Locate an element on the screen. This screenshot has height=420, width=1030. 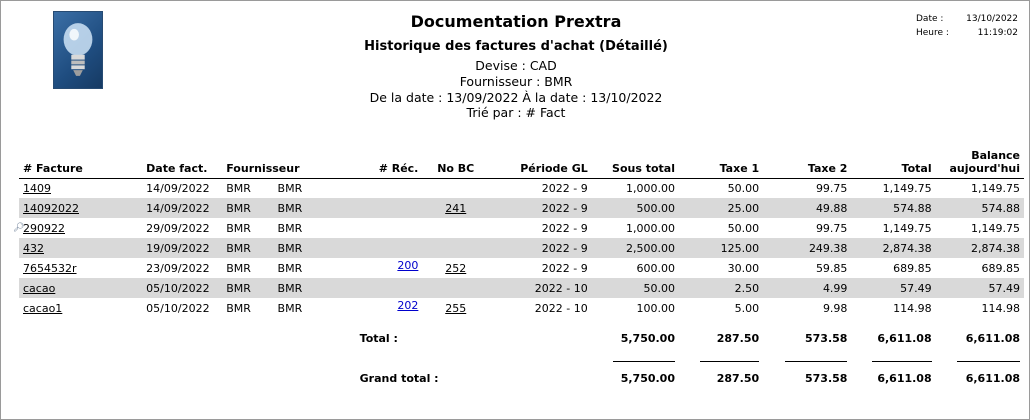
tax1: 125.00 is located at coordinates (721, 248).